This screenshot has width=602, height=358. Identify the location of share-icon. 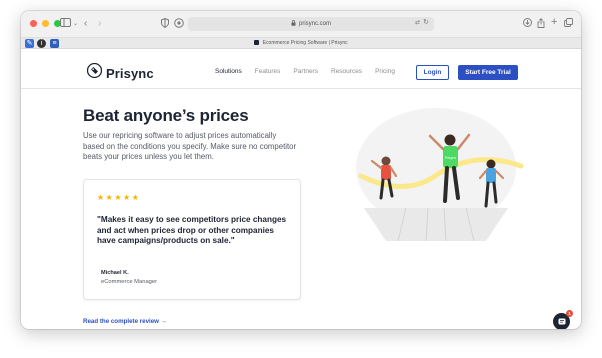
(541, 25).